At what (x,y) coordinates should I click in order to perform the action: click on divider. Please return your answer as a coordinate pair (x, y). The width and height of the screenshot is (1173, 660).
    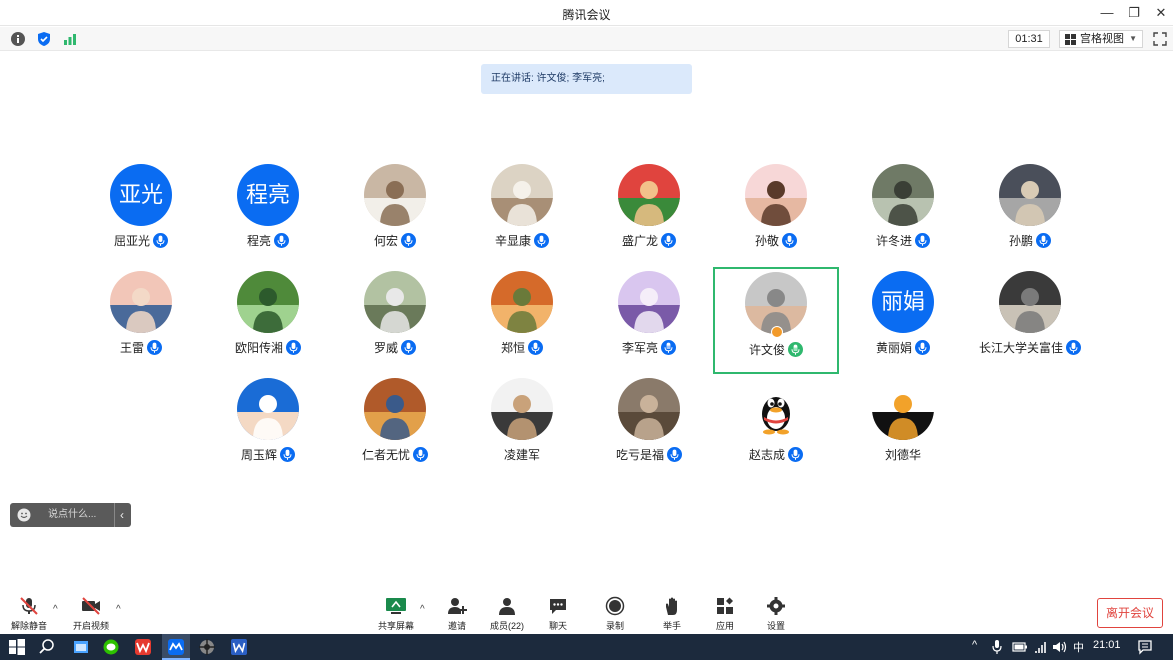
    Looking at the image, I should click on (114, 515).